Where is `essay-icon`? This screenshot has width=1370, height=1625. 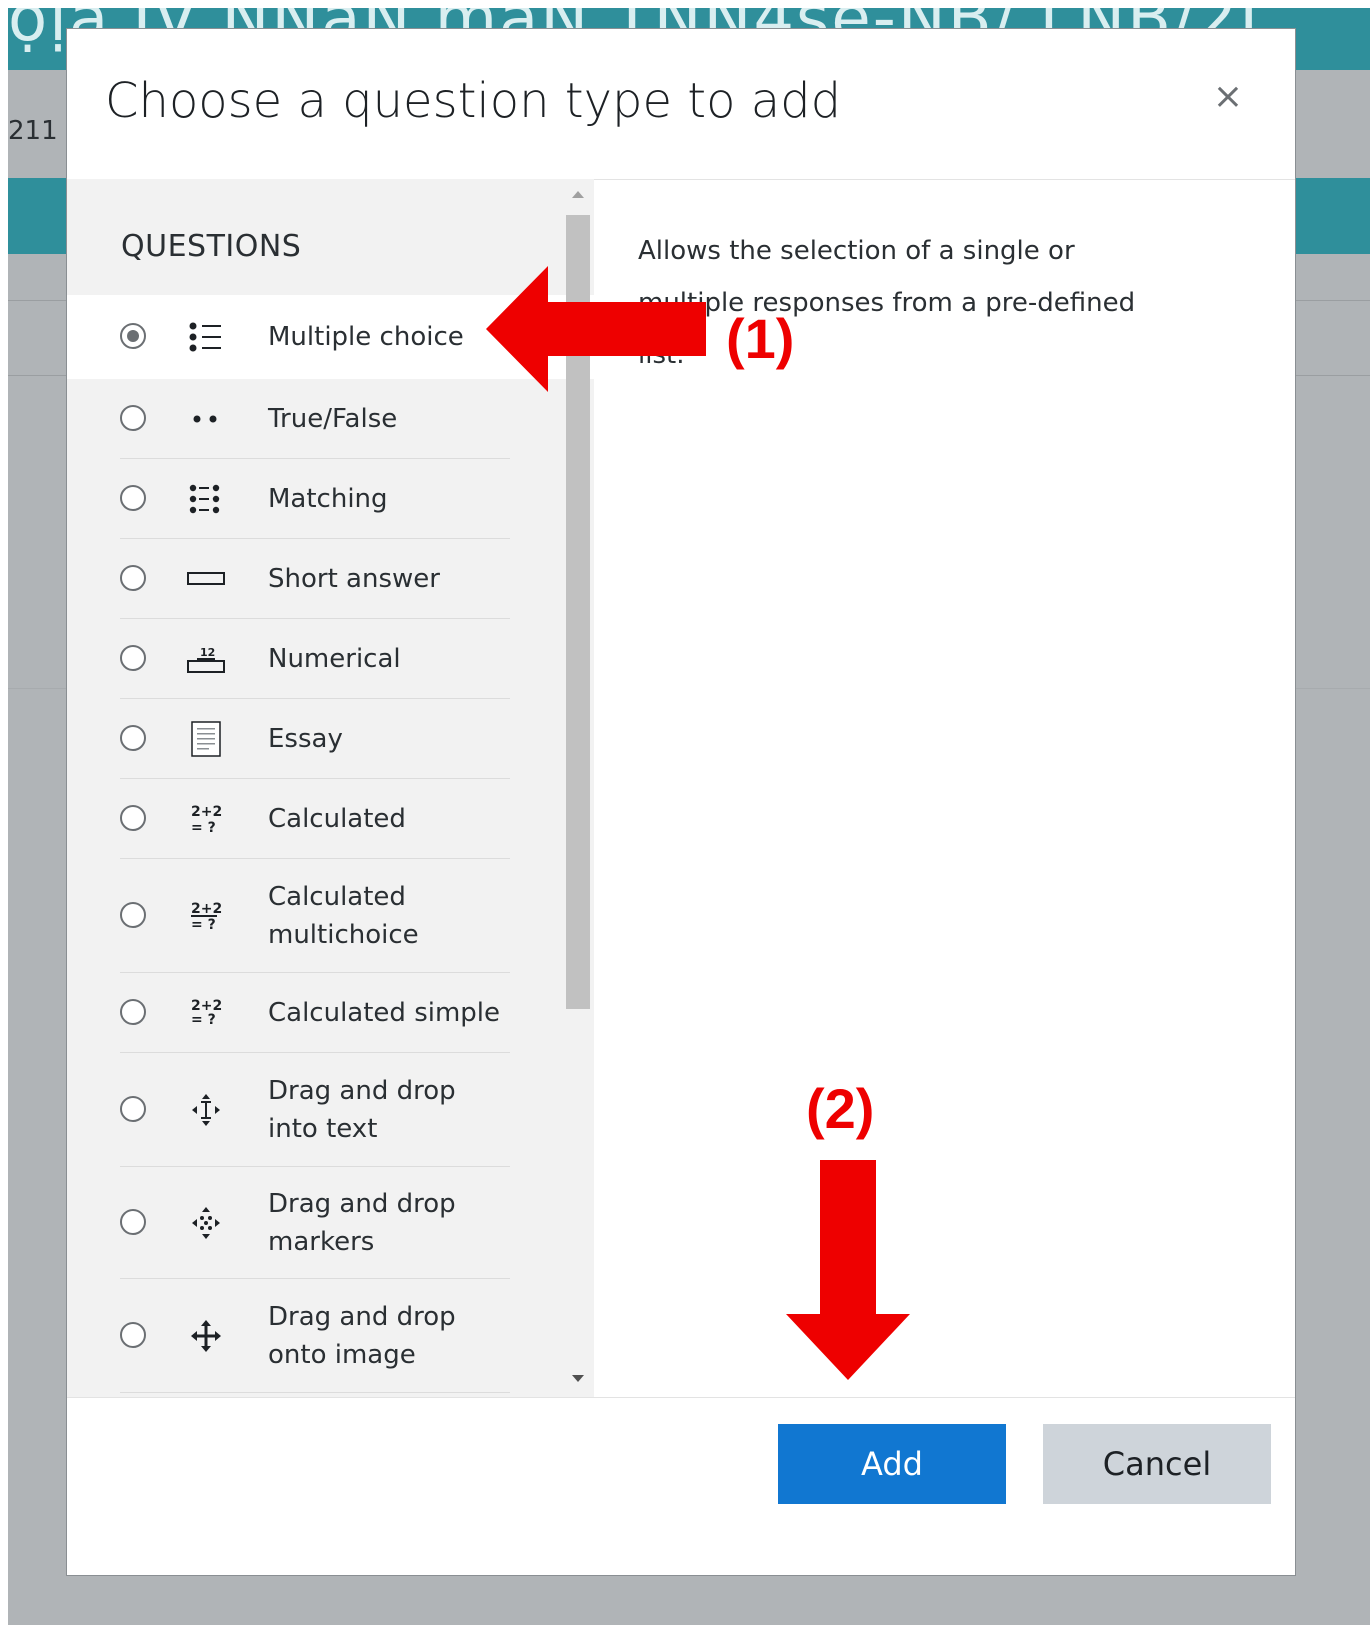 essay-icon is located at coordinates (206, 738).